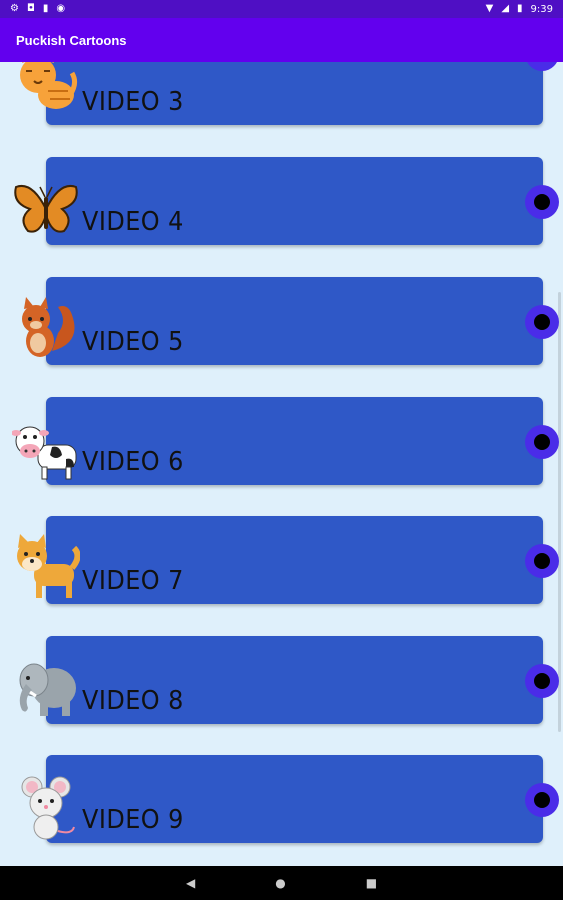  What do you see at coordinates (71, 40) in the screenshot?
I see `app-title: Puckish Cartoons` at bounding box center [71, 40].